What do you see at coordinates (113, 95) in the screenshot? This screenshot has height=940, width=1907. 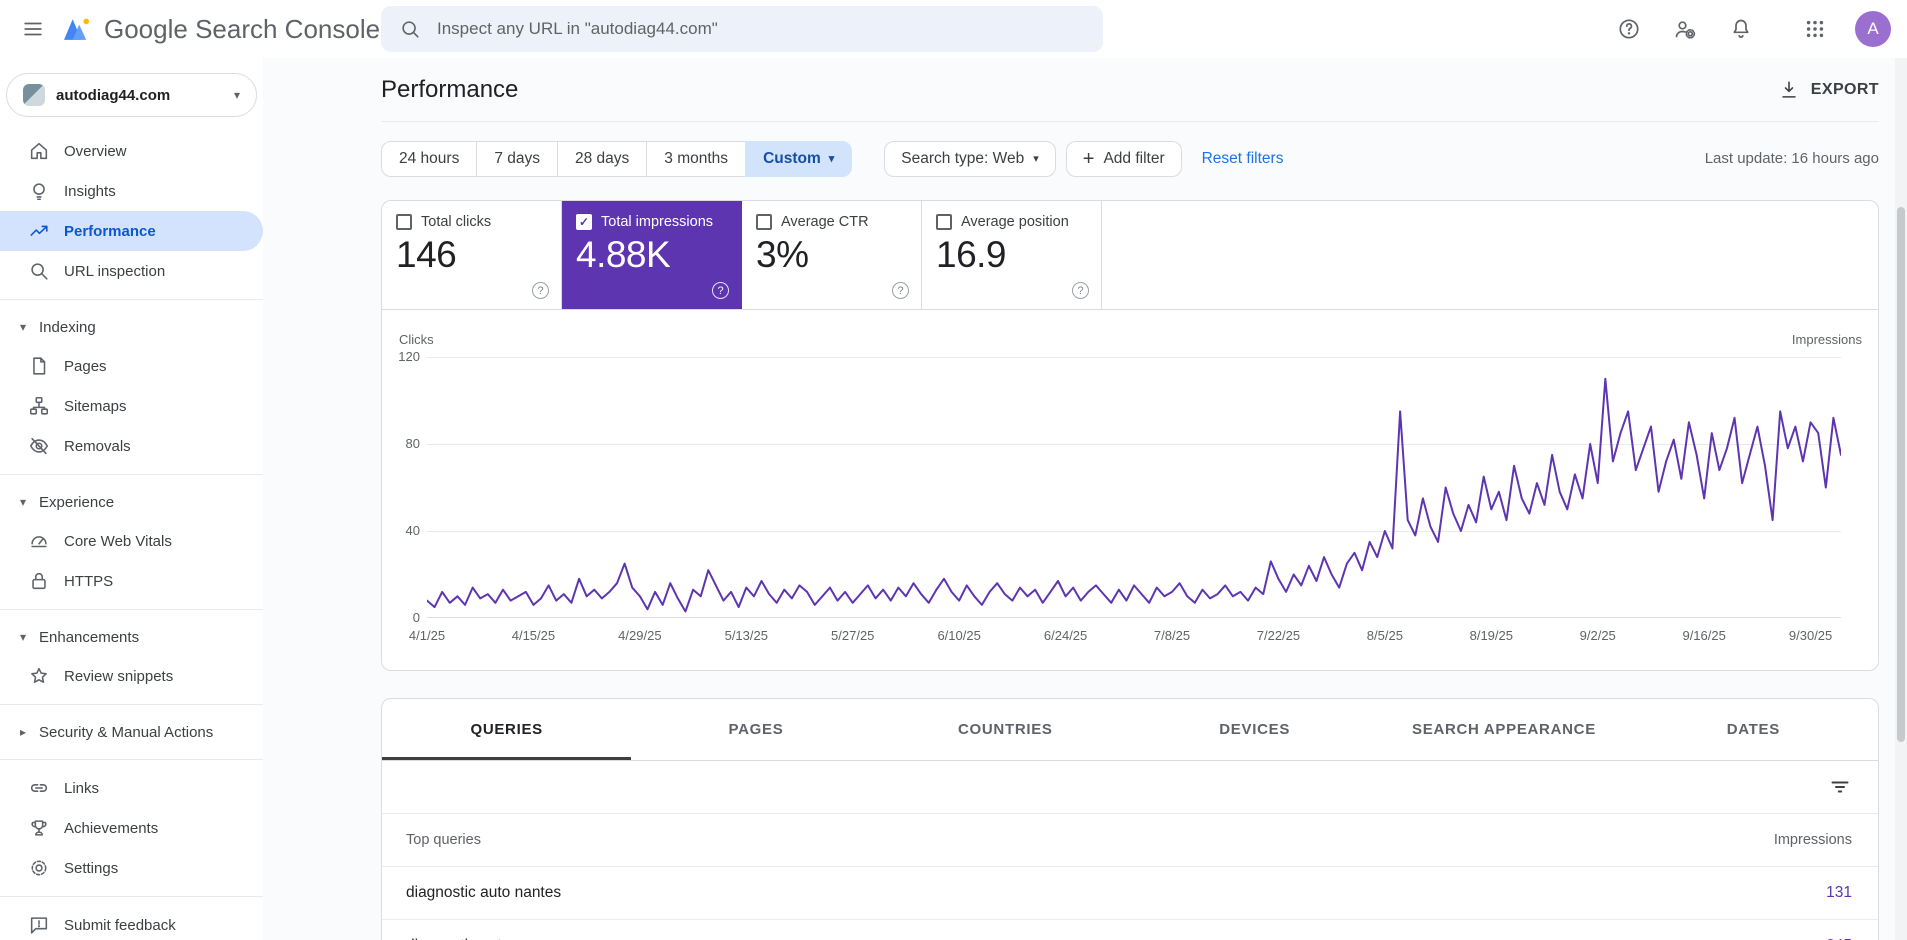 I see `property-name: autodiag44.com` at bounding box center [113, 95].